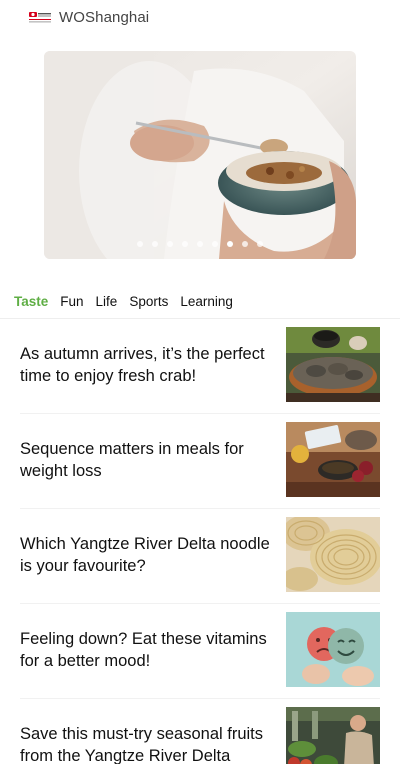 This screenshot has height=764, width=400. I want to click on fruit-market-photo, so click(333, 735).